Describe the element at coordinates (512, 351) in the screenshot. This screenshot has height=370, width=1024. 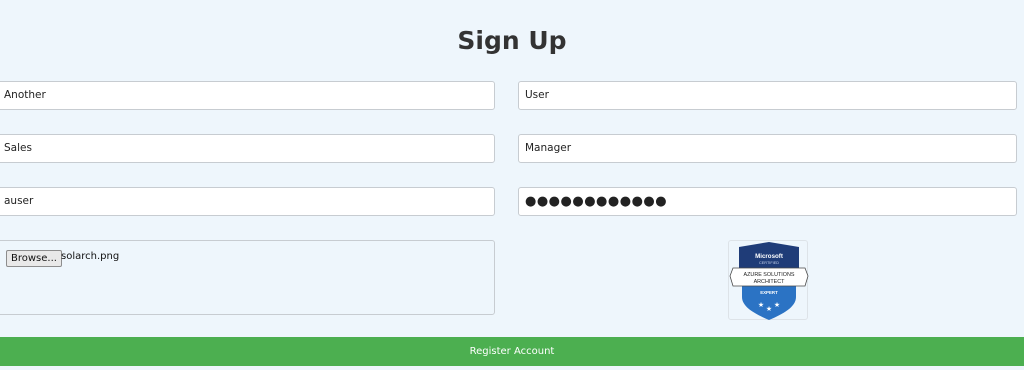
I see `register-account-button: Register Account` at that location.